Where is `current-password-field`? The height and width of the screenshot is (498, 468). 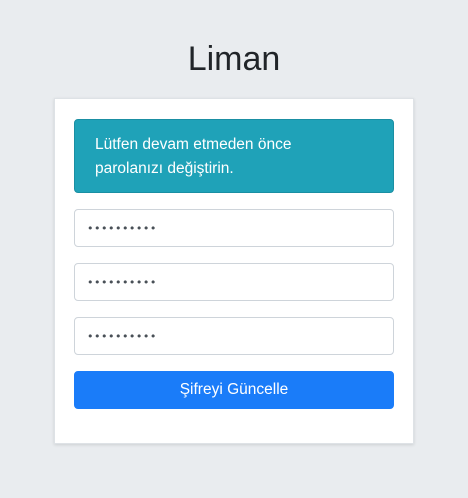
current-password-field is located at coordinates (234, 228).